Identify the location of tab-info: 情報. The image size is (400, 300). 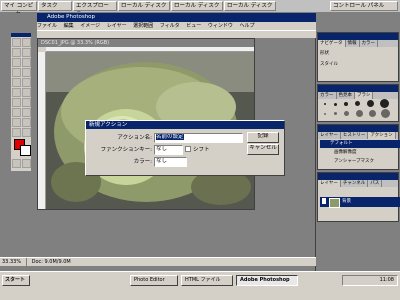
(353, 43).